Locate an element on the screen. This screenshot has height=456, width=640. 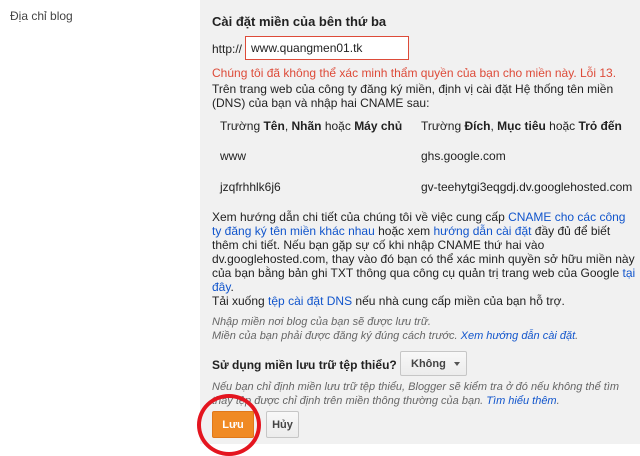
instructions-line: (DNS) của bạn và nhập hai CNAME sau: is located at coordinates (321, 103).